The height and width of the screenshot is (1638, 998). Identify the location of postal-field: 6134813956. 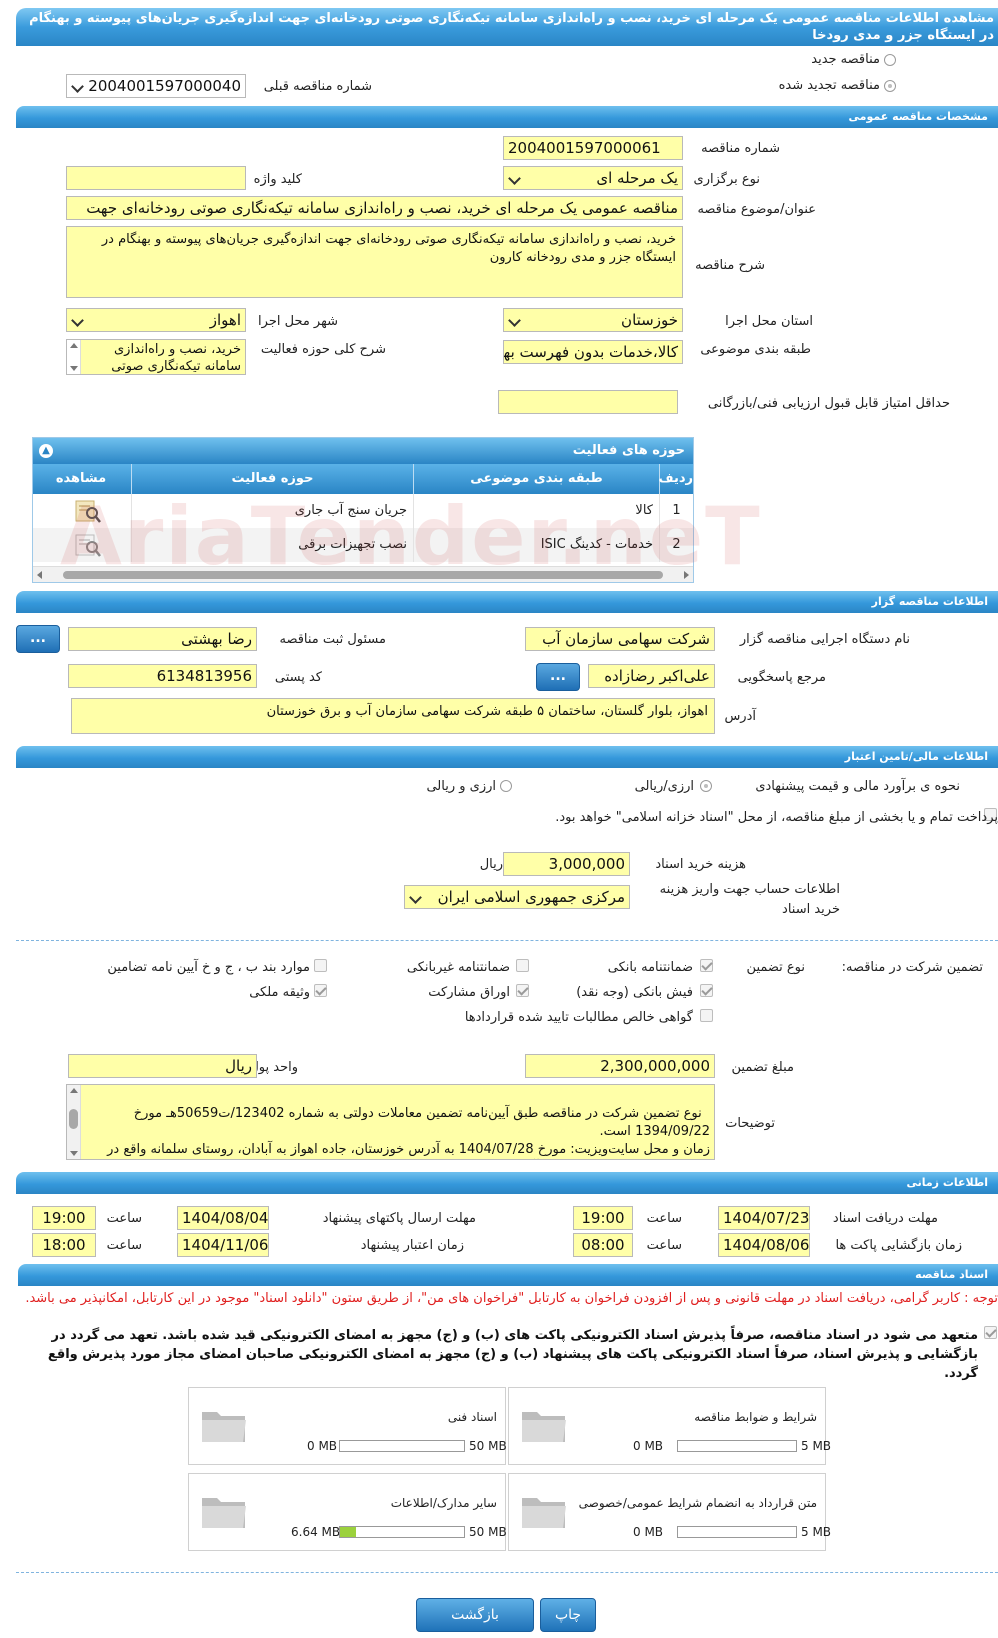
(162, 676).